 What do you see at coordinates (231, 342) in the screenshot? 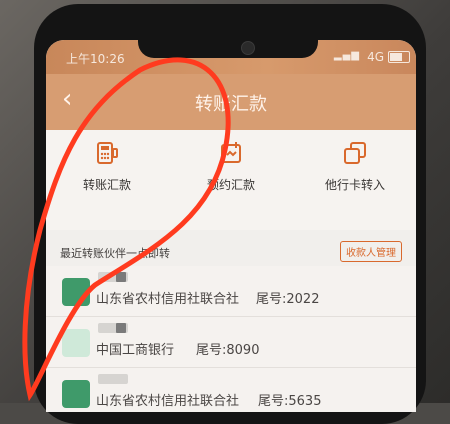
I see `list-item: 中国工商银行 尾号:8090` at bounding box center [231, 342].